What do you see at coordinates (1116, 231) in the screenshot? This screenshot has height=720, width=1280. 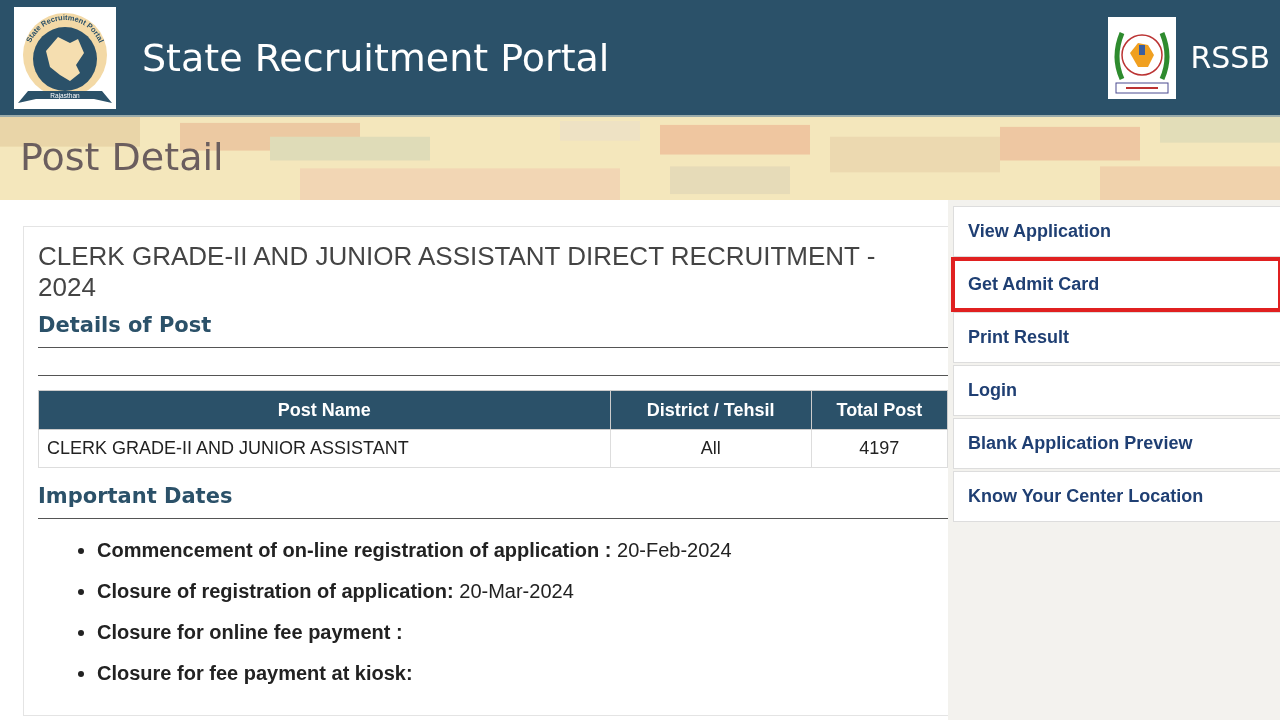 I see `sidebar-link: View Application` at bounding box center [1116, 231].